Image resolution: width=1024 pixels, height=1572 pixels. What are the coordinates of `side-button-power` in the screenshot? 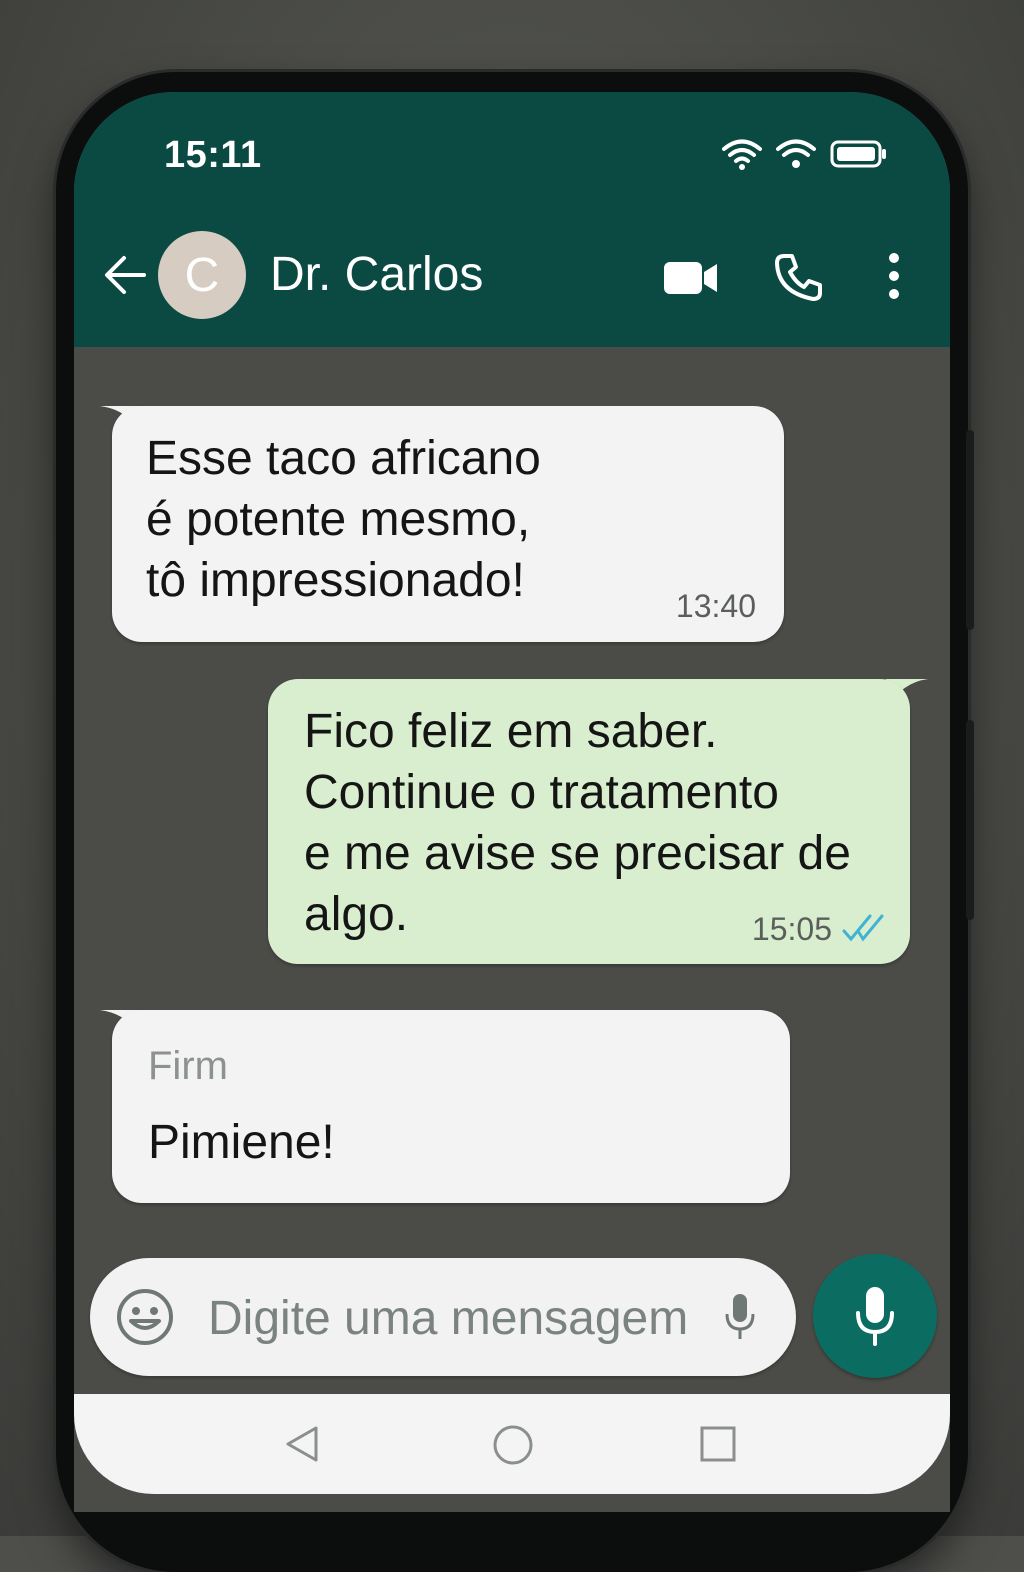 It's located at (970, 820).